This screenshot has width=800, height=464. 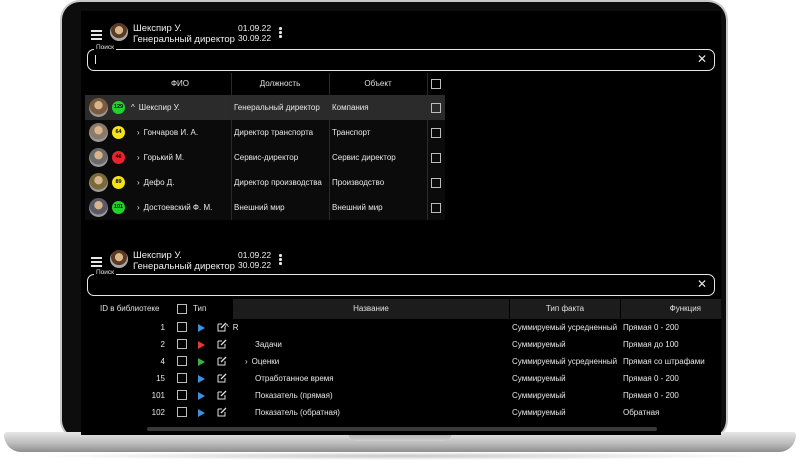 What do you see at coordinates (174, 207) in the screenshot?
I see `employee-name-cell: › Достоевский Ф. М.` at bounding box center [174, 207].